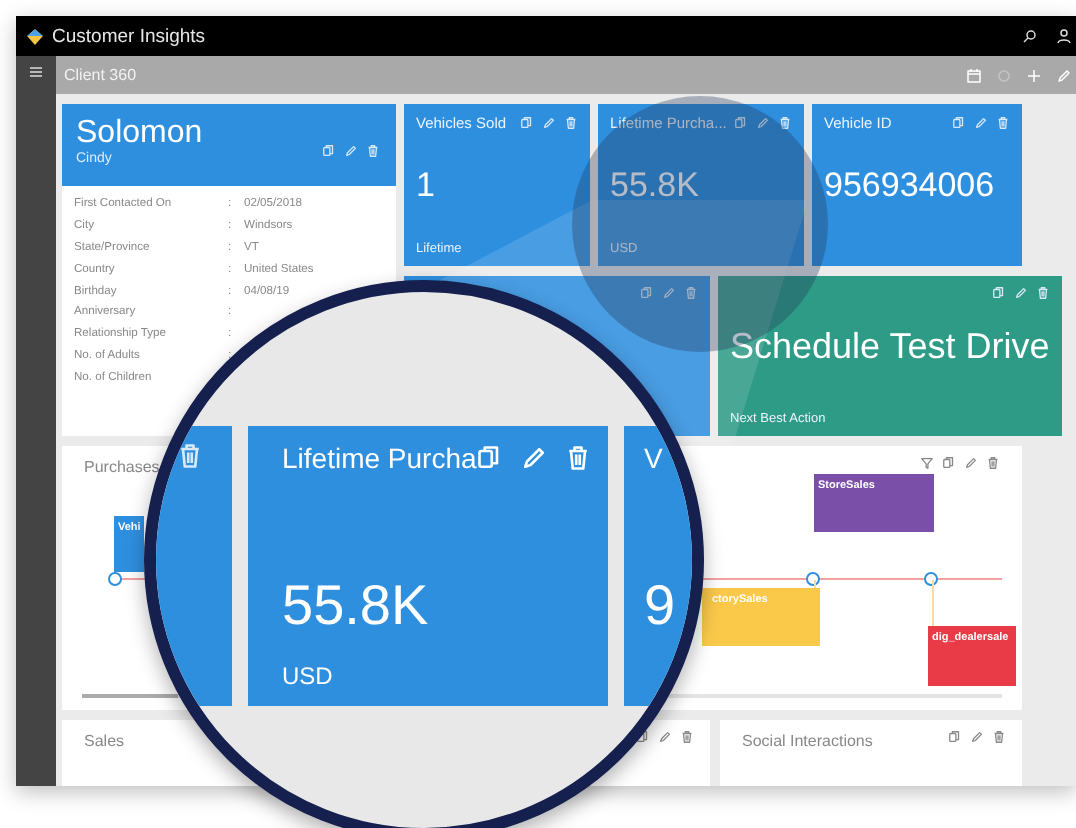  What do you see at coordinates (139, 133) in the screenshot?
I see `contact-name: Solomon` at bounding box center [139, 133].